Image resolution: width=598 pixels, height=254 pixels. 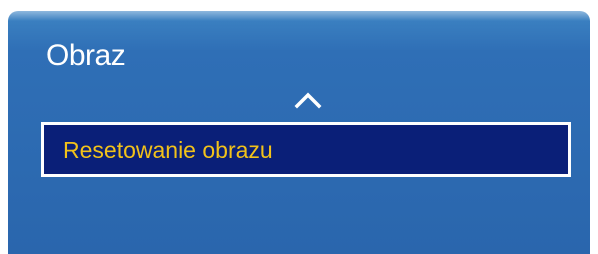 What do you see at coordinates (86, 55) in the screenshot?
I see `menu-title: Obraz` at bounding box center [86, 55].